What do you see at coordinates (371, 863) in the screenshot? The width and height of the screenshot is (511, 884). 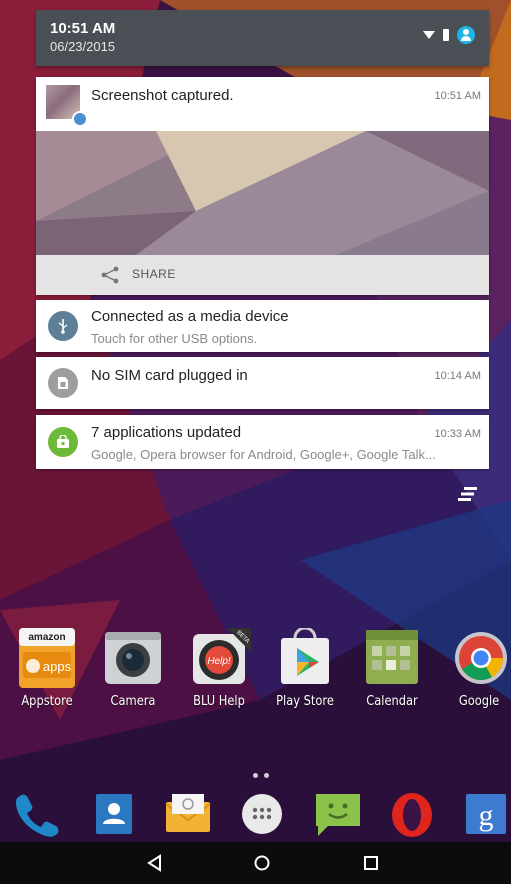 I see `recents-icon` at bounding box center [371, 863].